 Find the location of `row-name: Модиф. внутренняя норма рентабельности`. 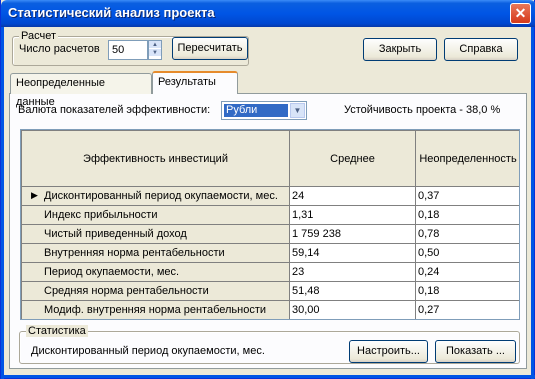

row-name: Модиф. внутренняя норма рентабельности is located at coordinates (155, 310).